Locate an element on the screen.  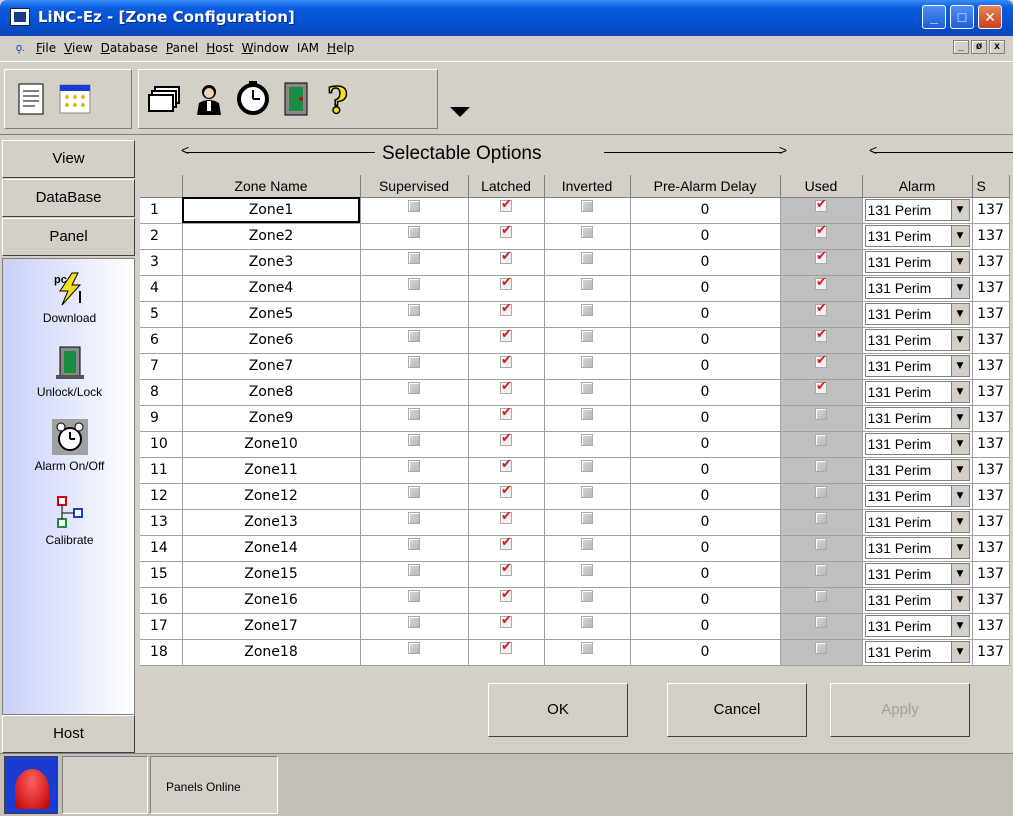
menu-panel: Panel is located at coordinates (182, 48).